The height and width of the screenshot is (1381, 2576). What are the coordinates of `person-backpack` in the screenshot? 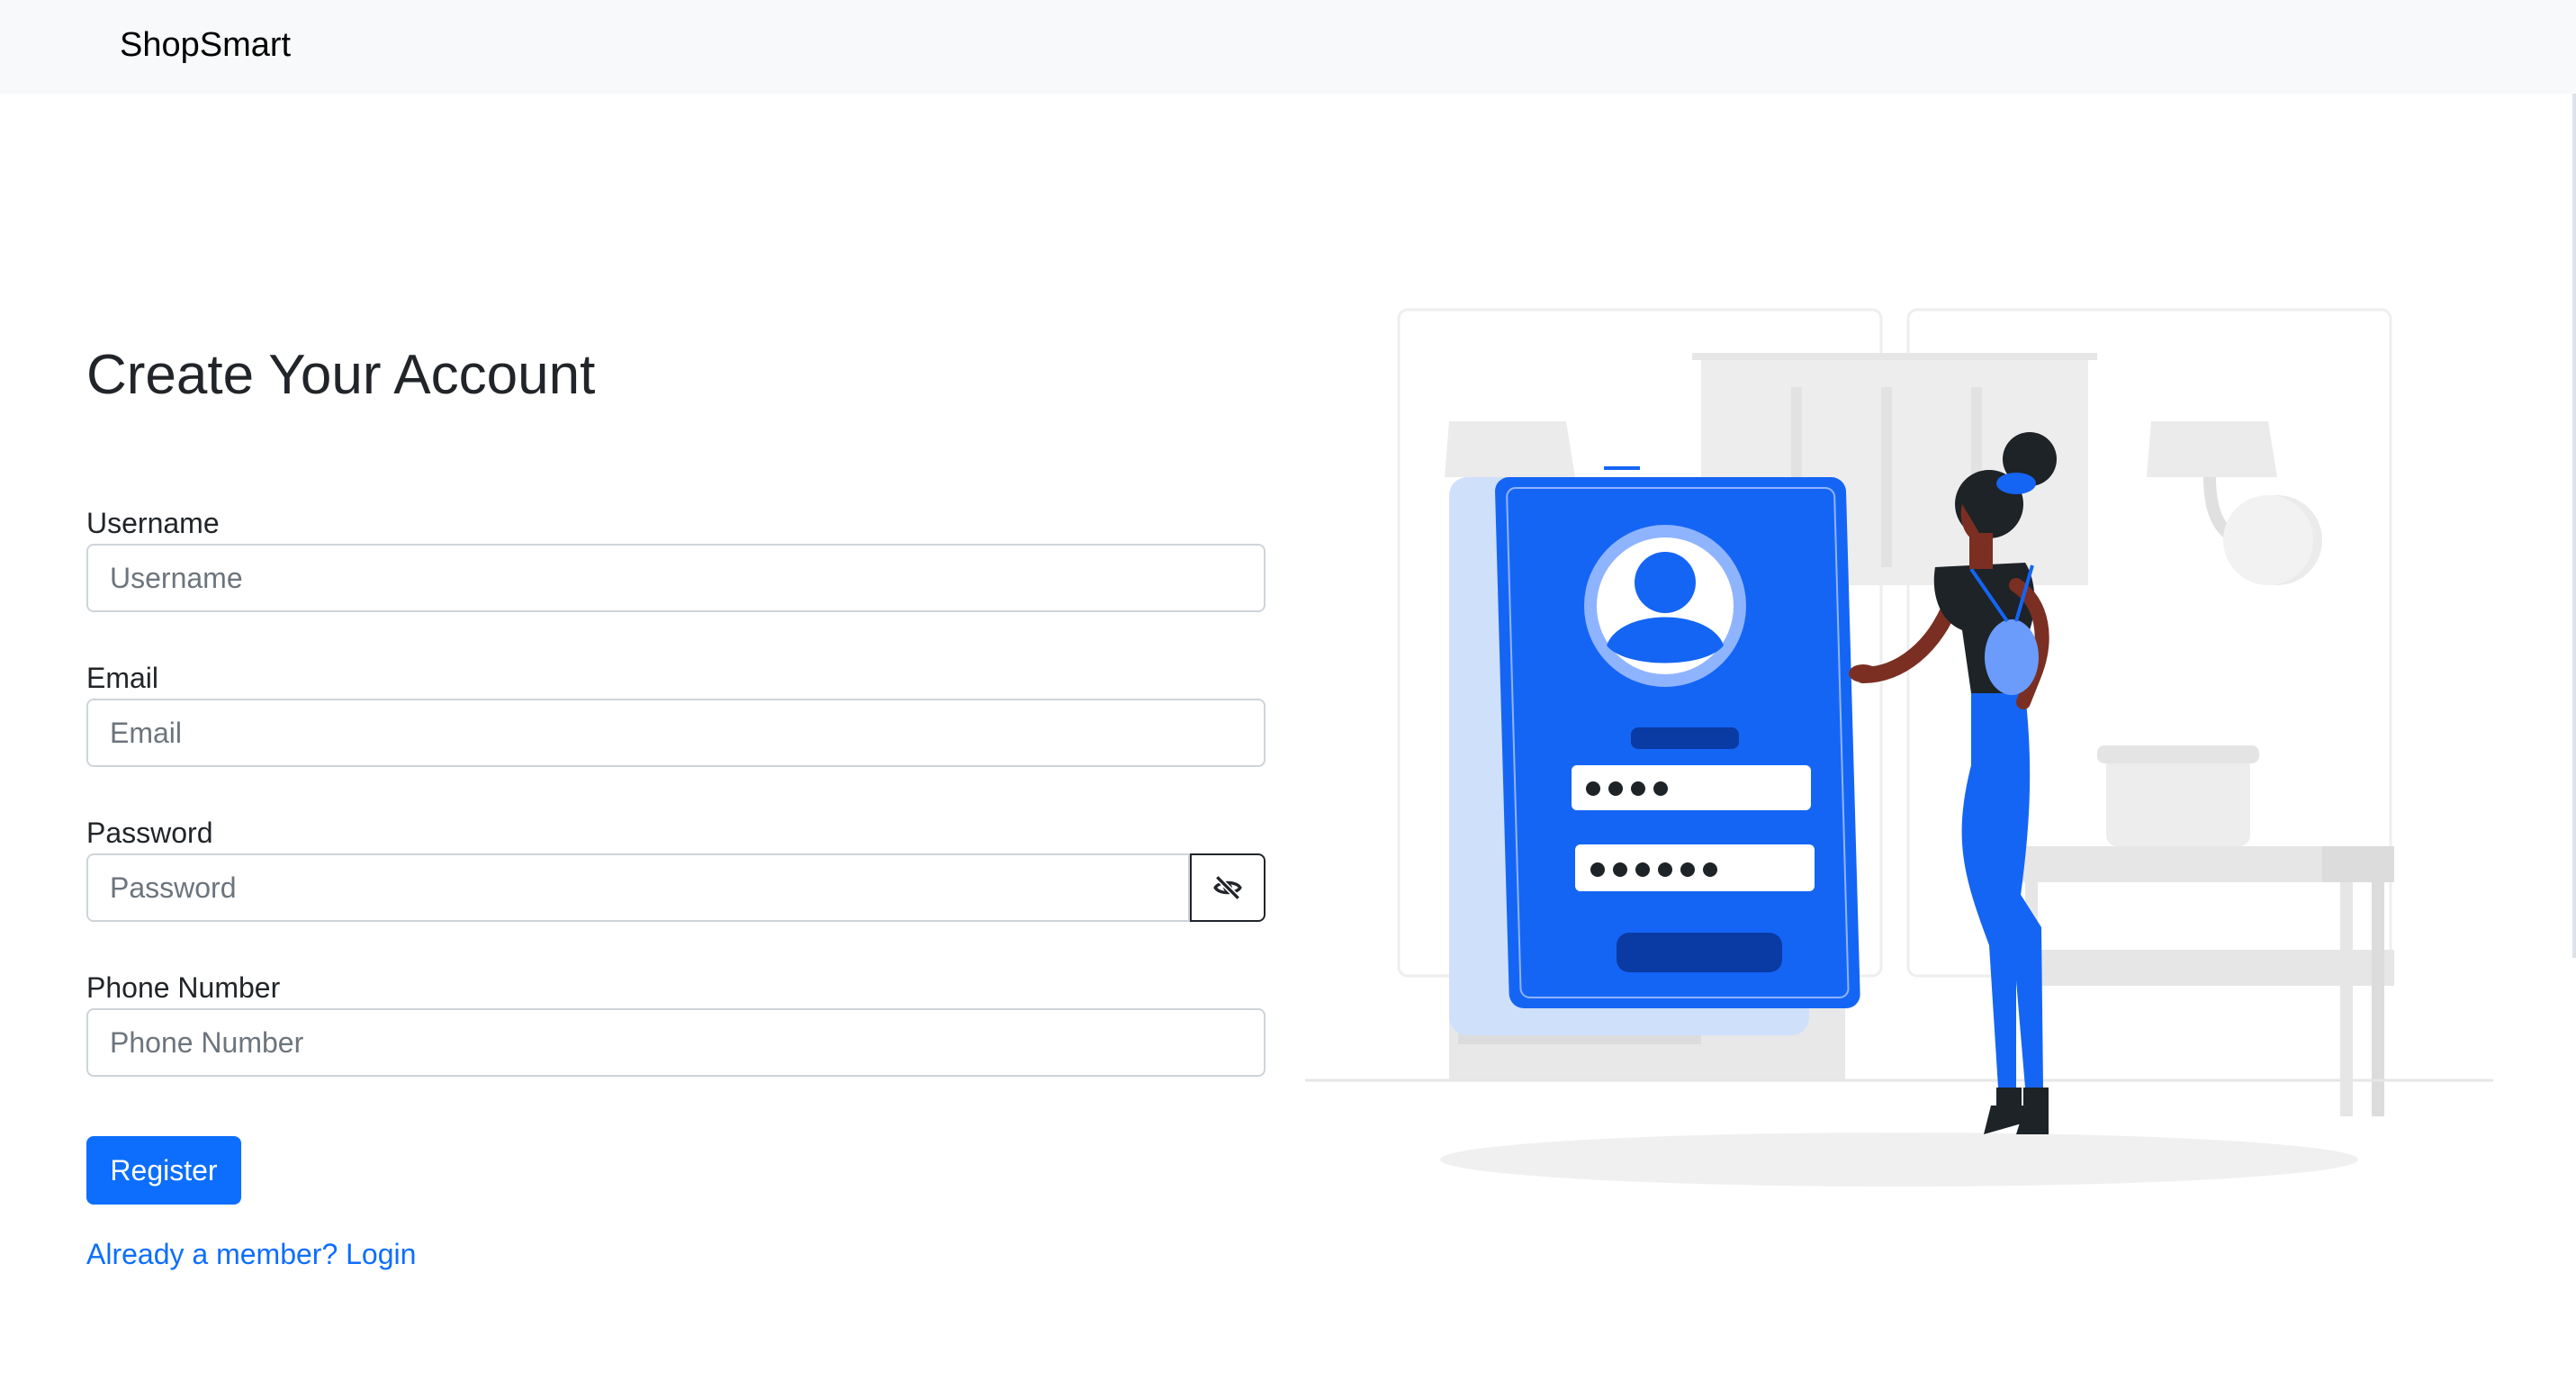 It's located at (2012, 657).